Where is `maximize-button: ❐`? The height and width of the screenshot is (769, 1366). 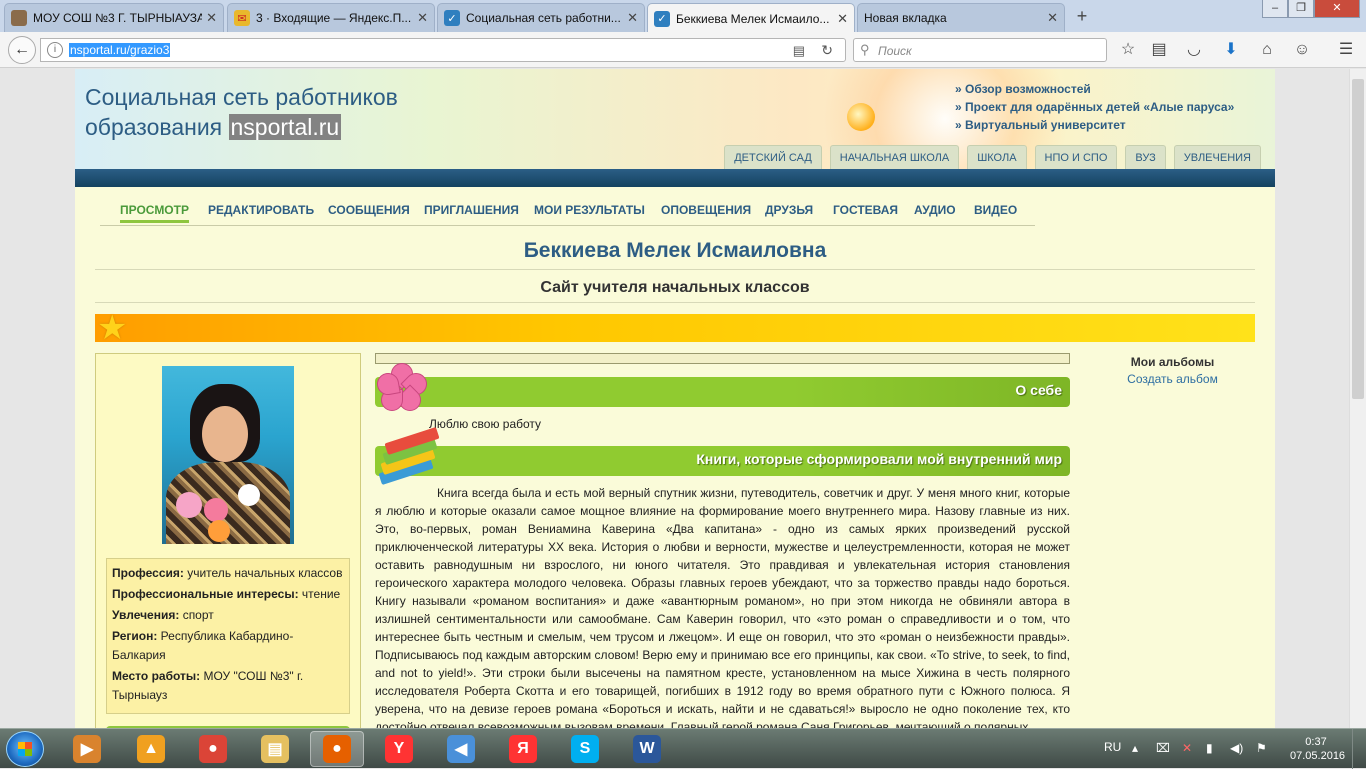 maximize-button: ❐ is located at coordinates (1301, 9).